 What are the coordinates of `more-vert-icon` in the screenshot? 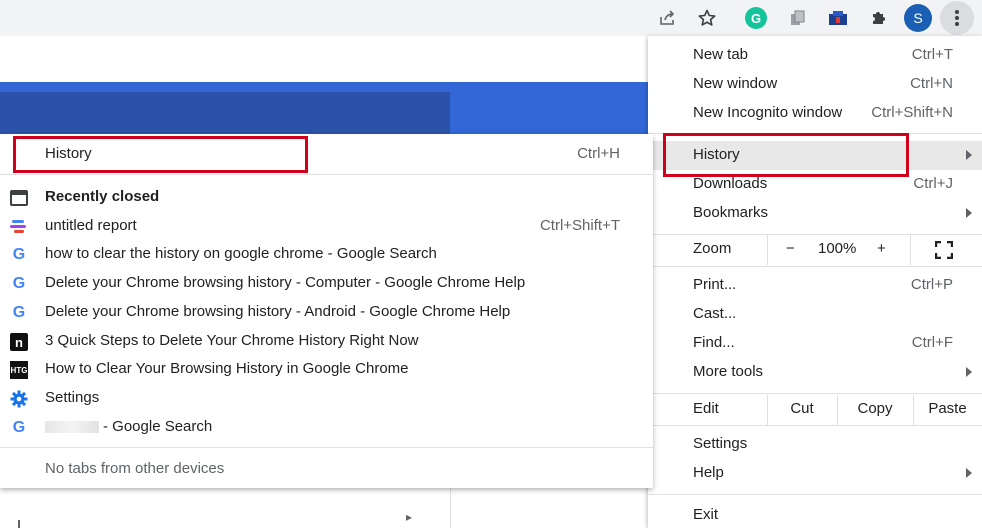 It's located at (957, 18).